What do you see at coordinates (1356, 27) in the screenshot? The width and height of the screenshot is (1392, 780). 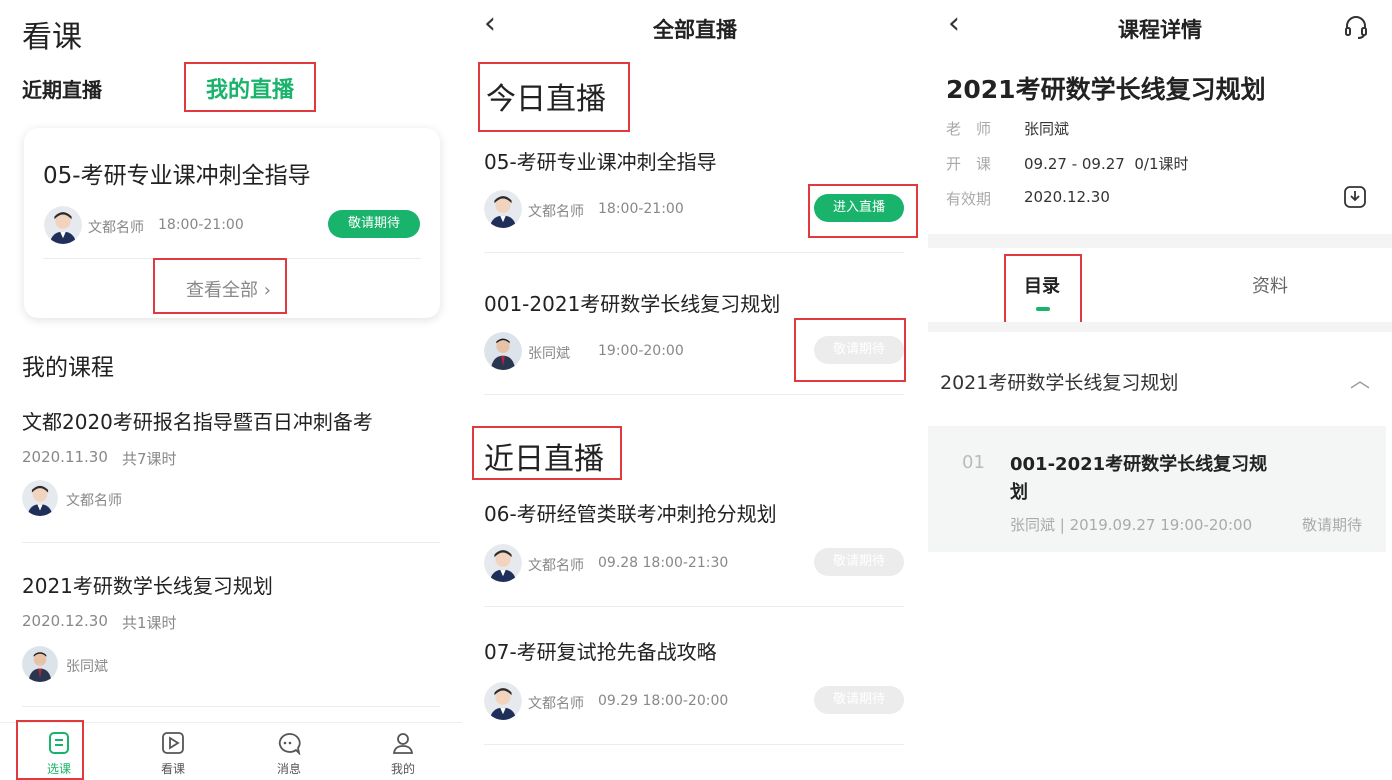 I see `headset-icon` at bounding box center [1356, 27].